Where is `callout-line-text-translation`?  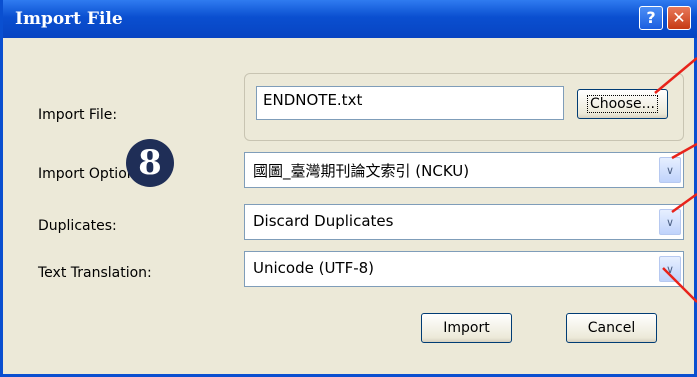 callout-line-text-translation is located at coordinates (679, 285).